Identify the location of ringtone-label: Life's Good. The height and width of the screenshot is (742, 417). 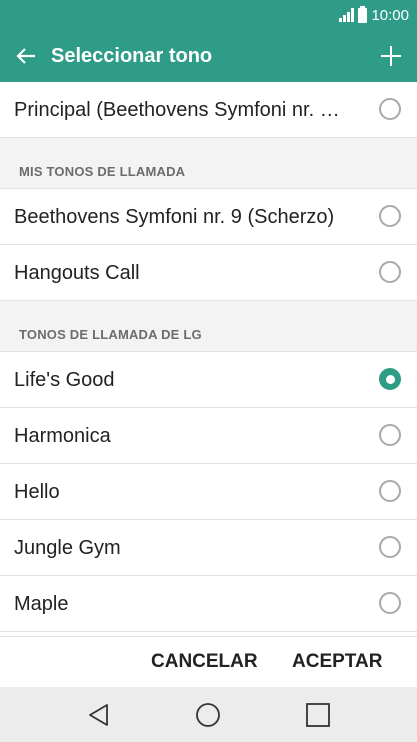
(64, 380).